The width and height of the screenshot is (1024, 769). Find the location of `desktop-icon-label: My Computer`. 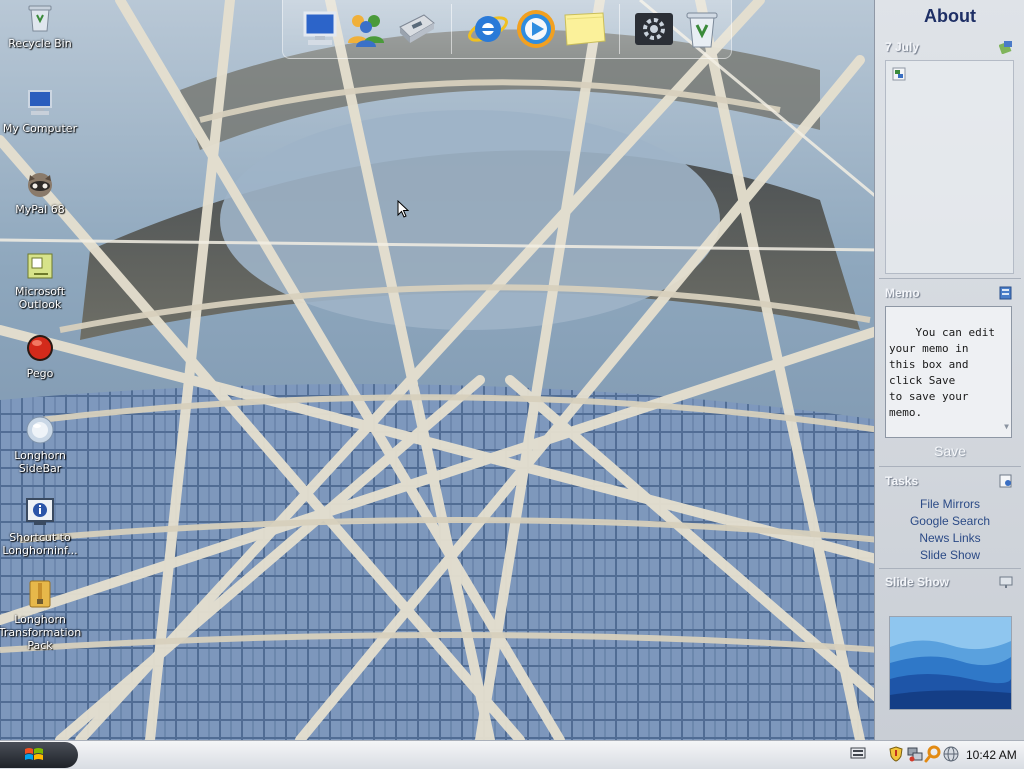

desktop-icon-label: My Computer is located at coordinates (40, 128).